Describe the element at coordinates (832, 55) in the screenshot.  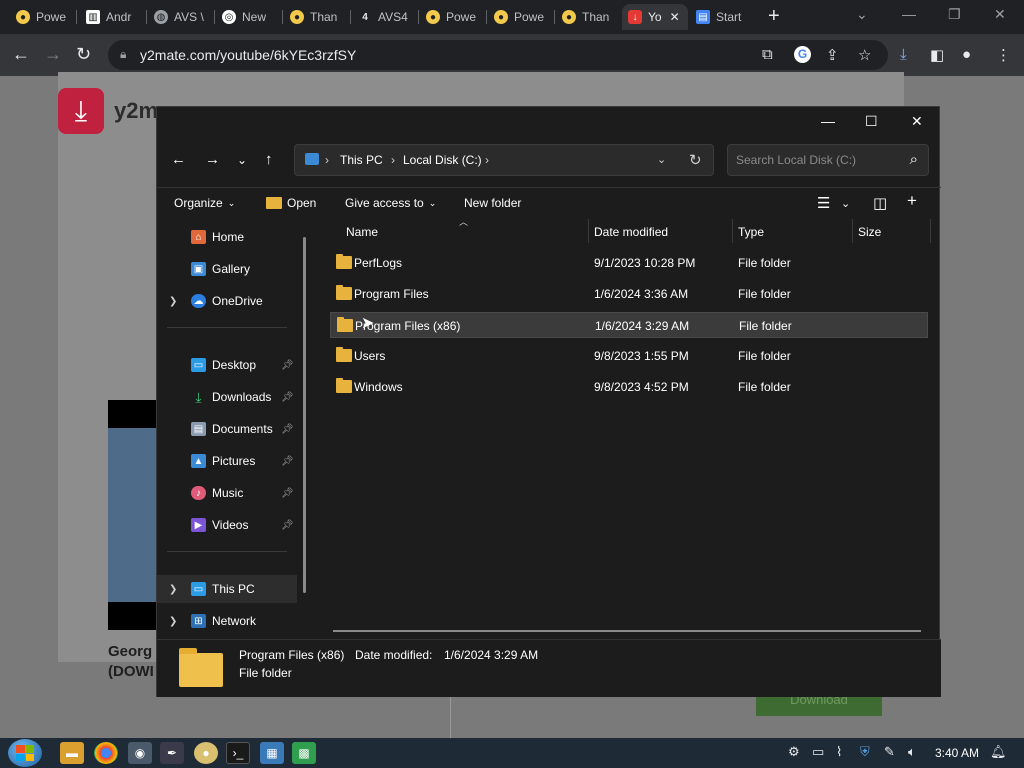
I see `share-icon: ⇪` at that location.